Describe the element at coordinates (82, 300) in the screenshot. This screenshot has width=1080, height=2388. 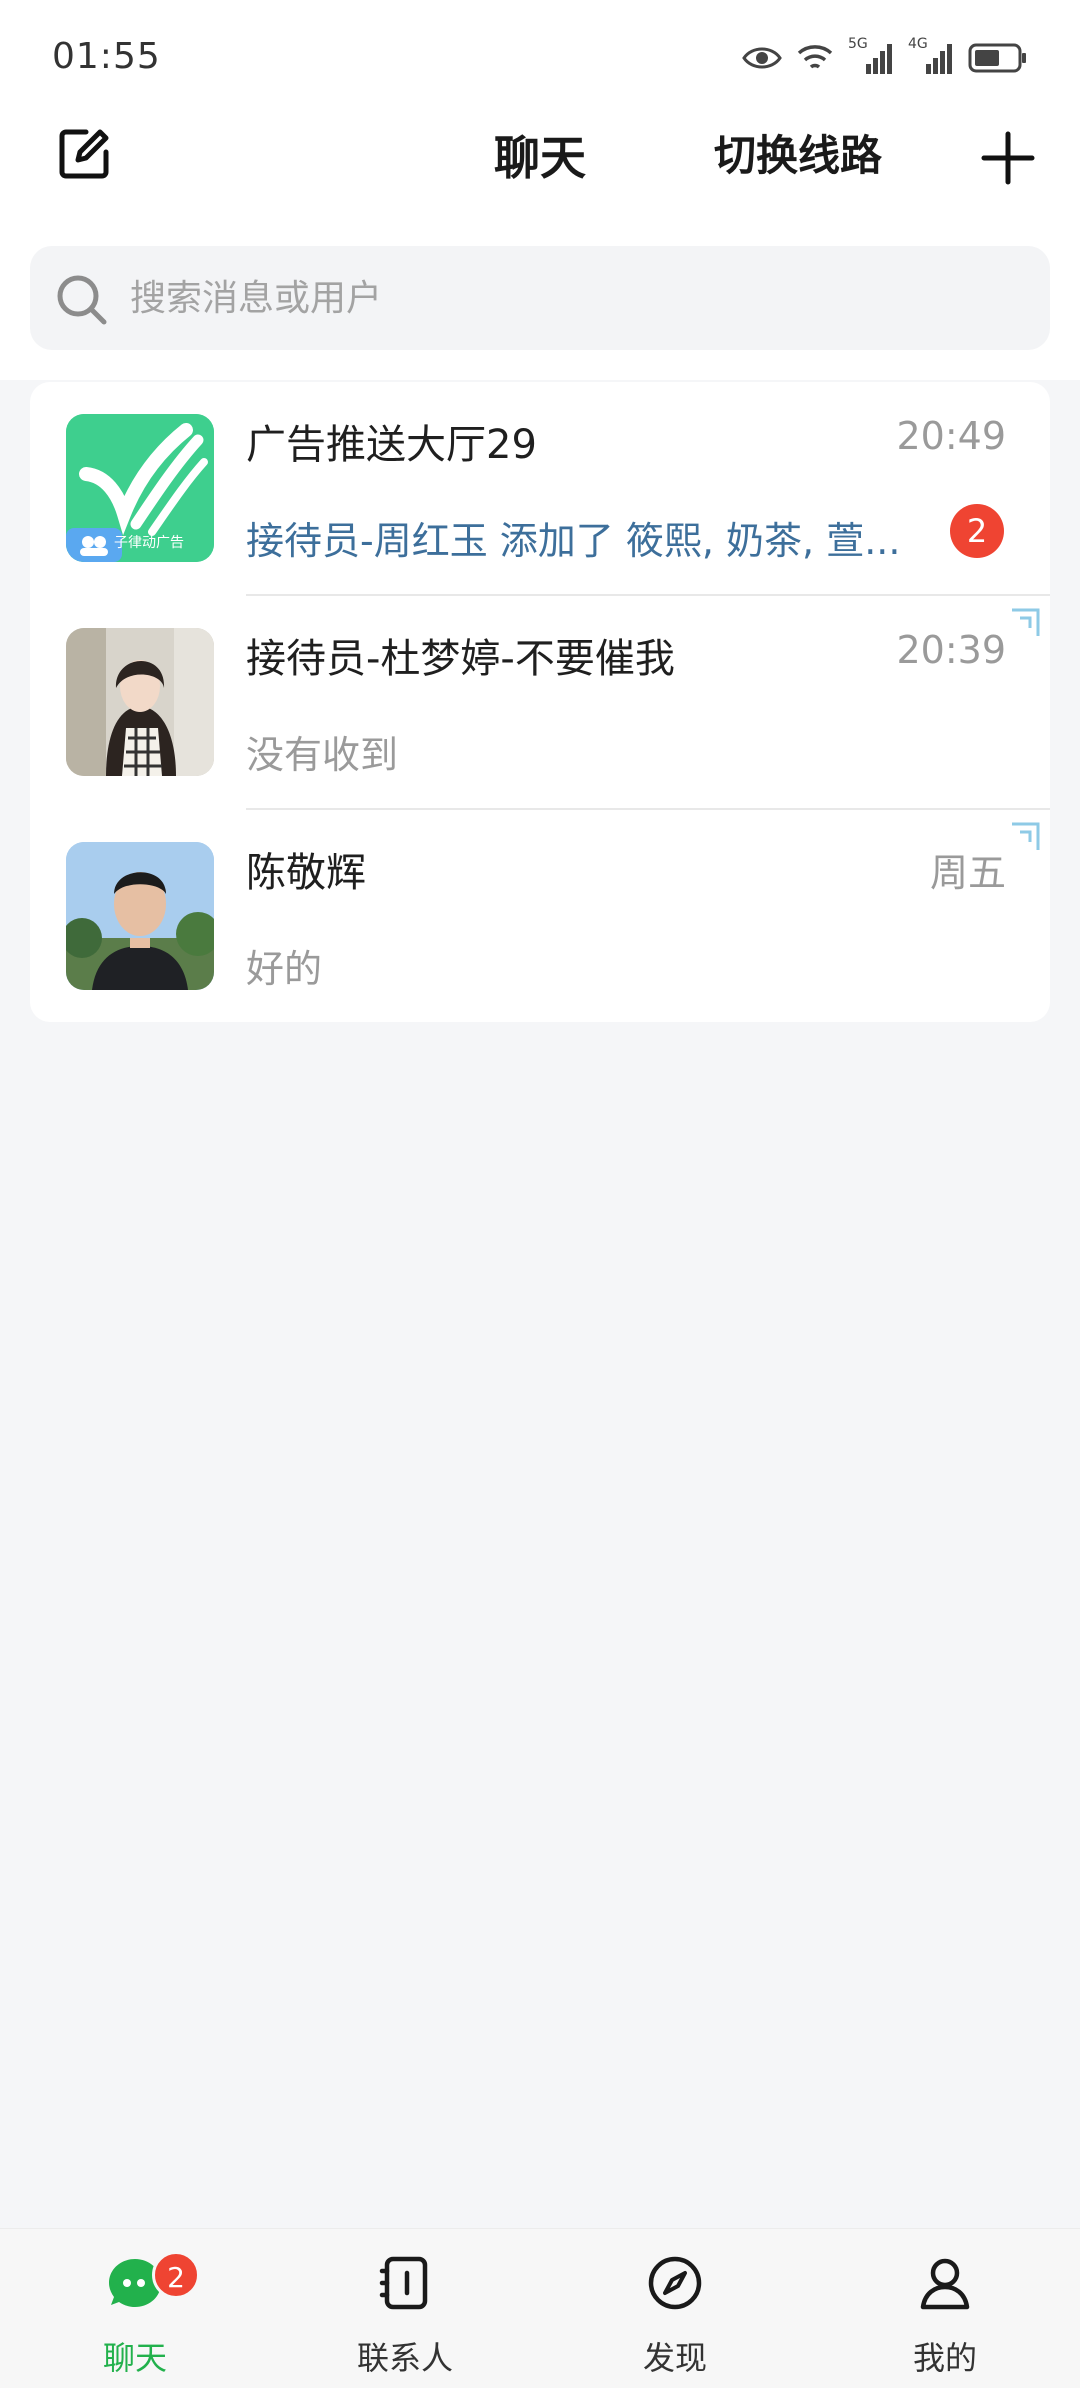
I see `search-icon` at that location.